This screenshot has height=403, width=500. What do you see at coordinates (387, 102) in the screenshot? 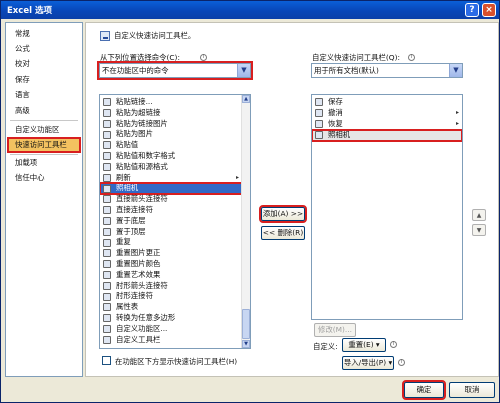
I see `list-item: 保存` at bounding box center [387, 102].